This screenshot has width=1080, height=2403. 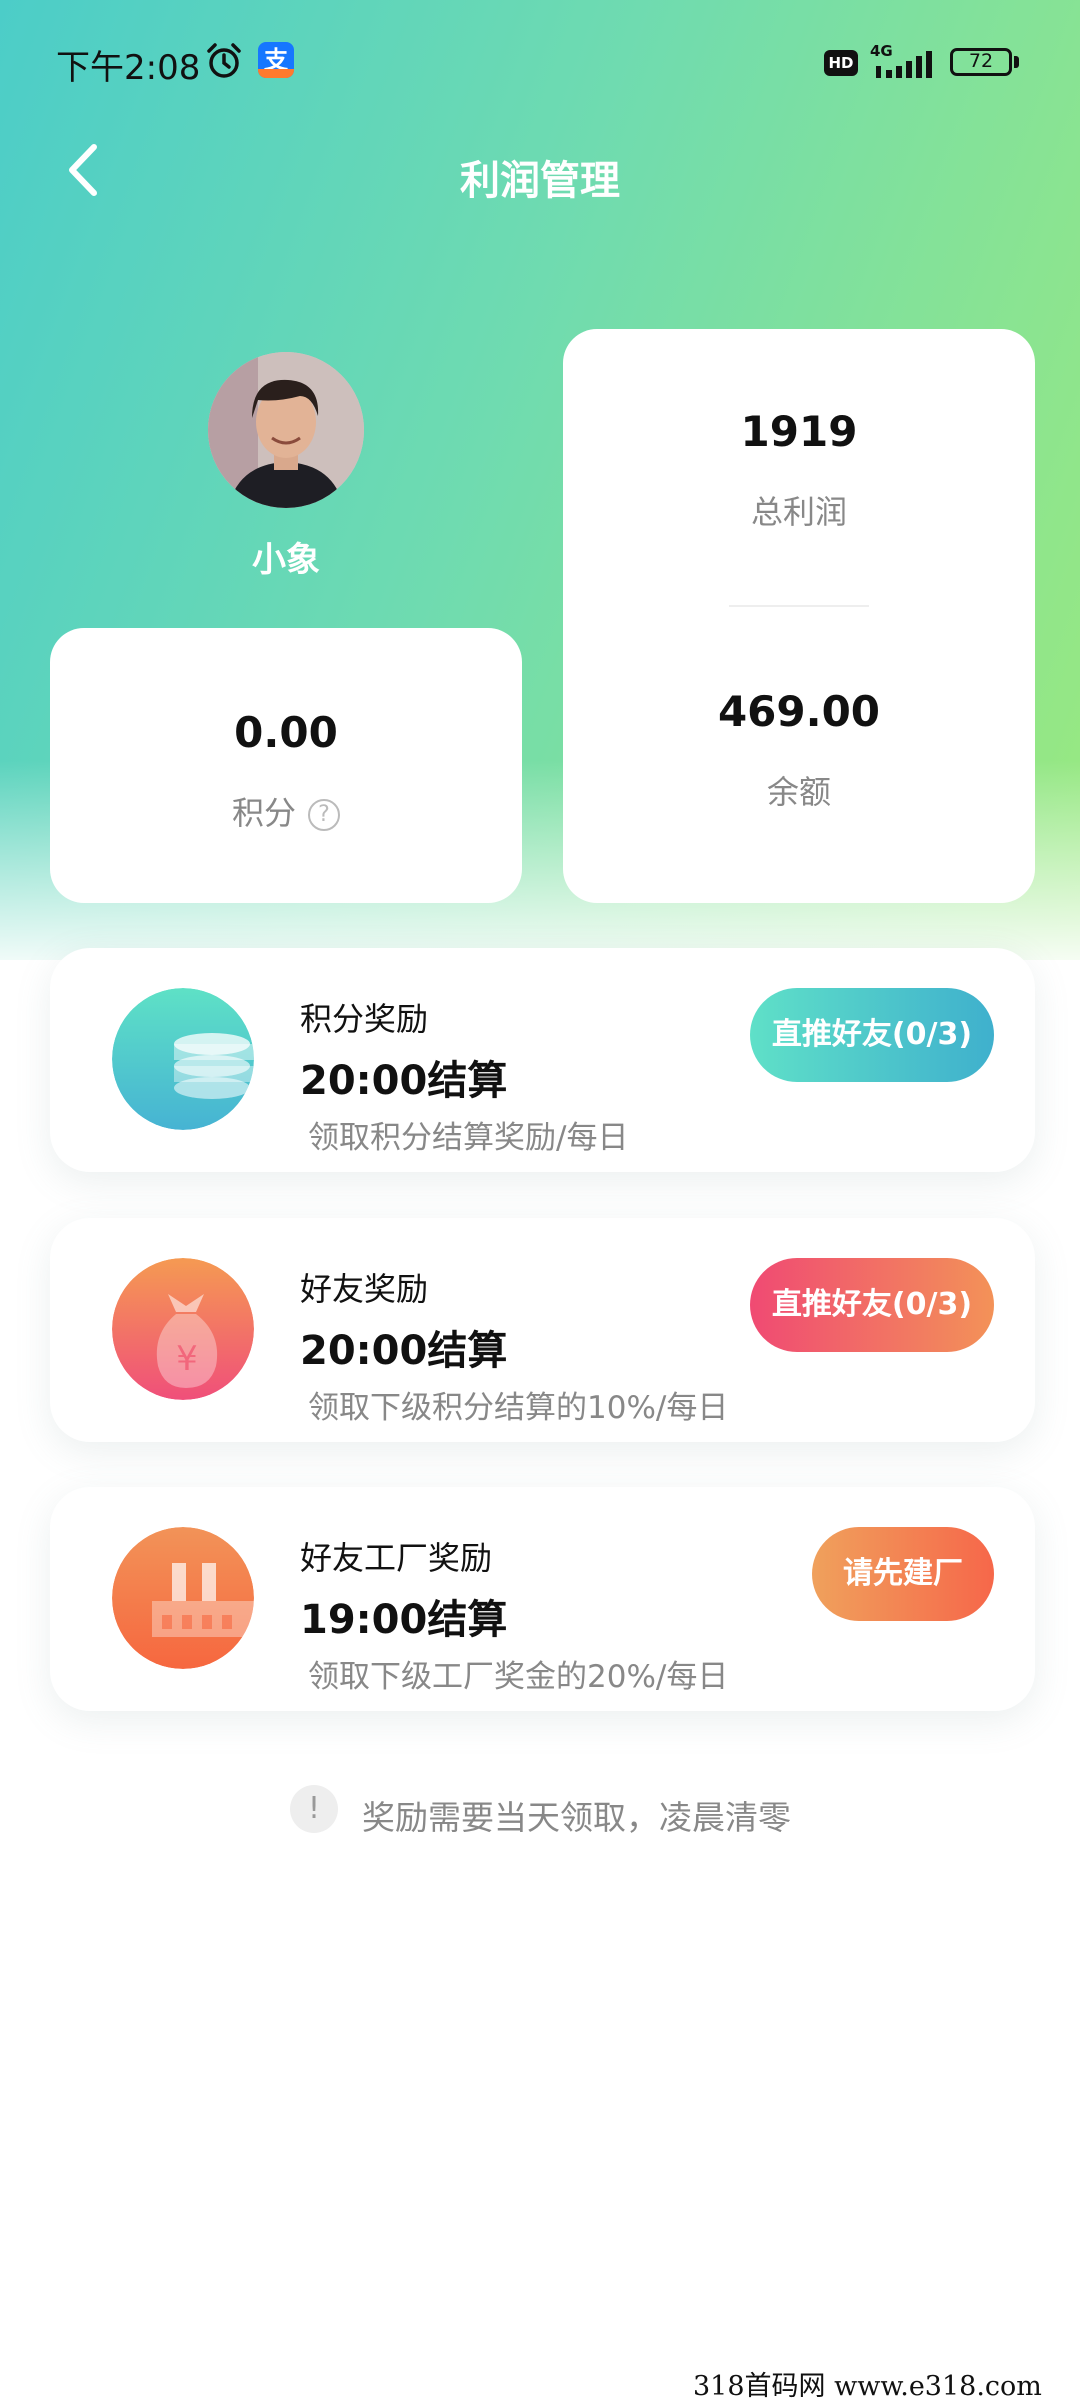 I want to click on points-value: 0.00, so click(x=286, y=732).